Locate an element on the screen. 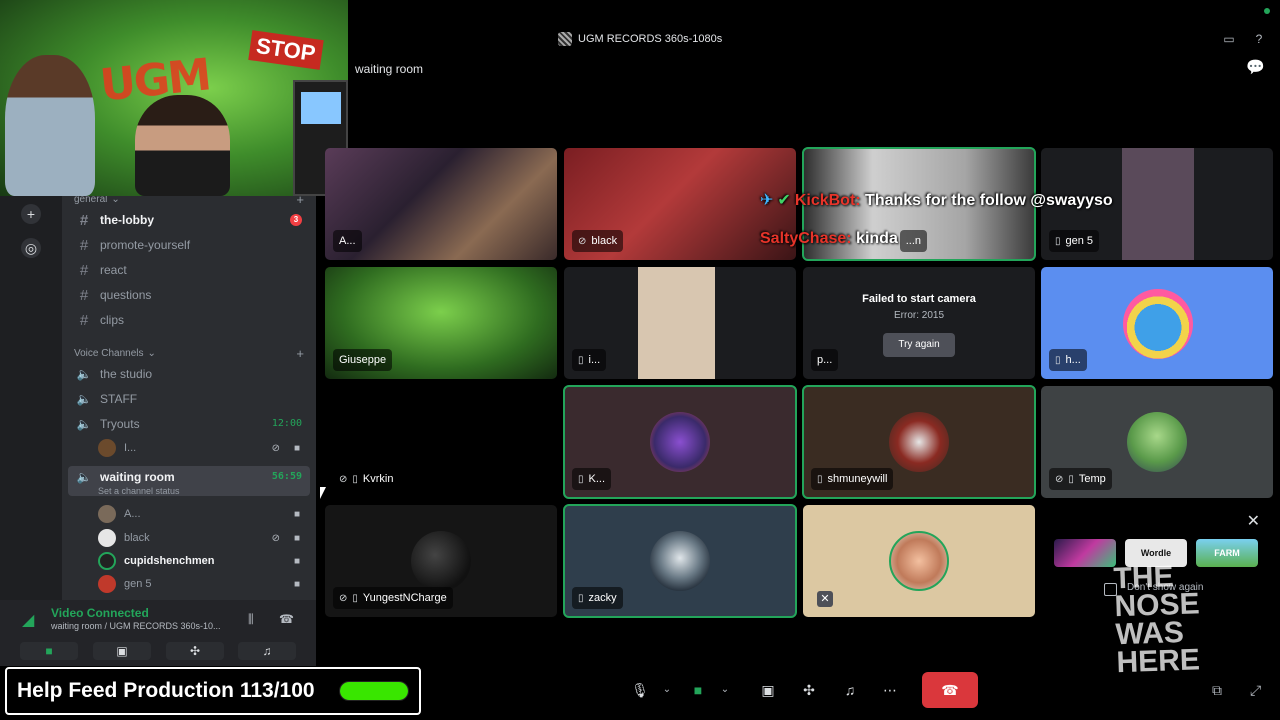 The height and width of the screenshot is (720, 1280). mouse-cursor is located at coordinates (323, 493).